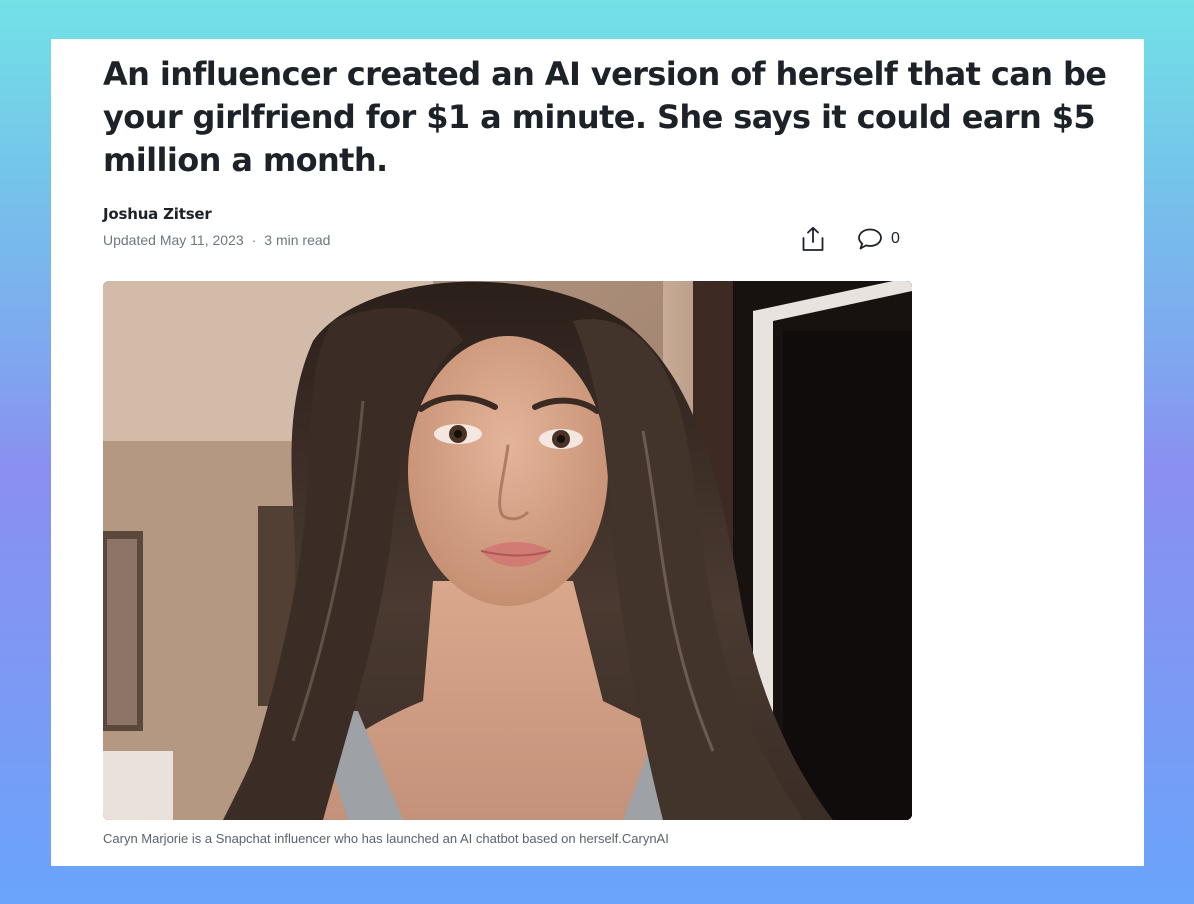 Image resolution: width=1194 pixels, height=904 pixels. I want to click on comment-icon, so click(870, 239).